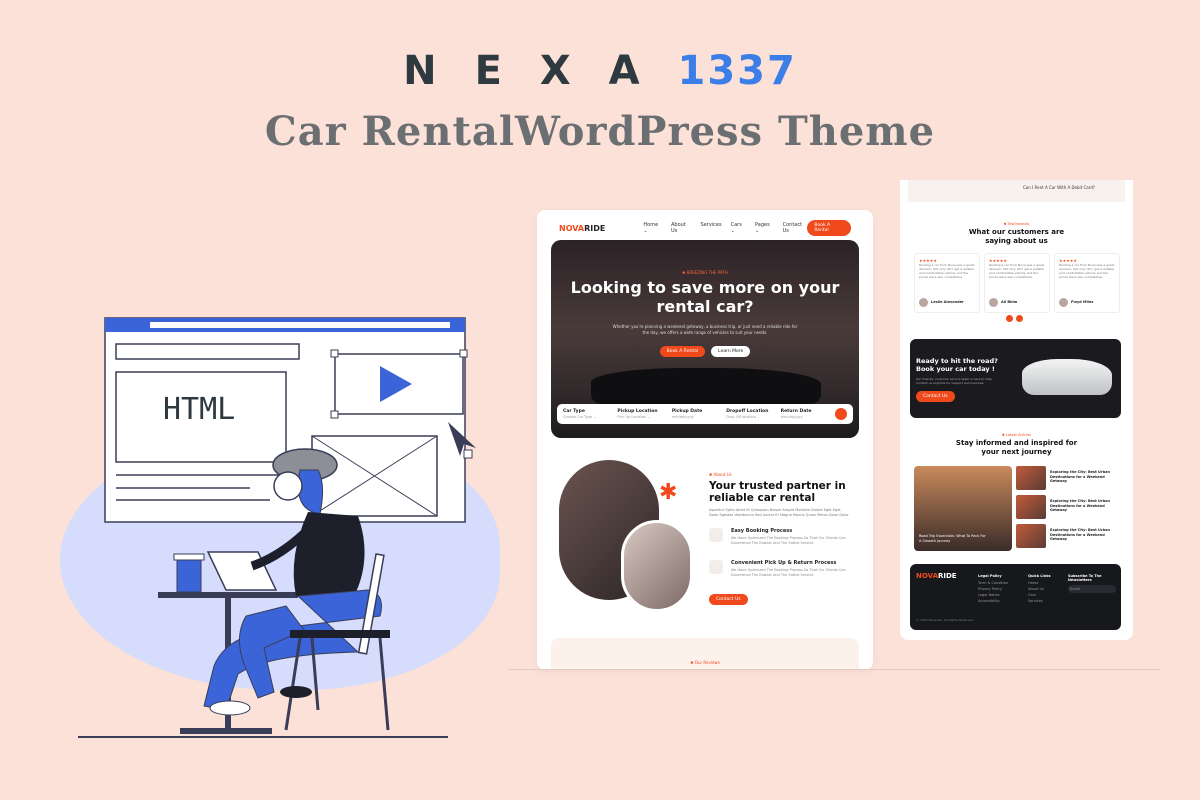 The image size is (1200, 800). Describe the element at coordinates (1016, 224) in the screenshot. I see `testimonials-tag: ✱ Testimonials` at that location.